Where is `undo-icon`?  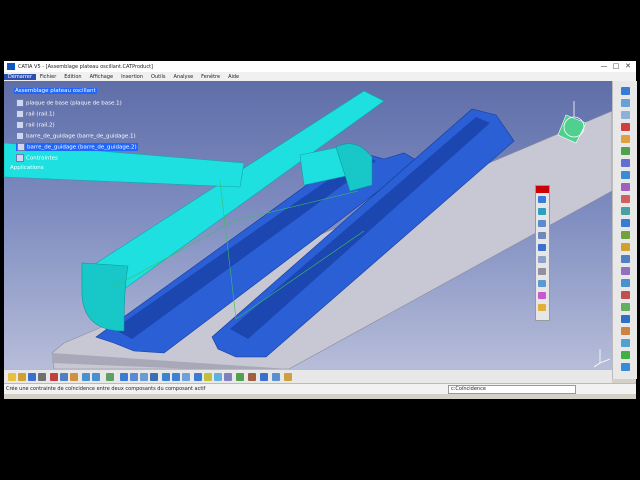
undo-icon is located at coordinates (86, 377).